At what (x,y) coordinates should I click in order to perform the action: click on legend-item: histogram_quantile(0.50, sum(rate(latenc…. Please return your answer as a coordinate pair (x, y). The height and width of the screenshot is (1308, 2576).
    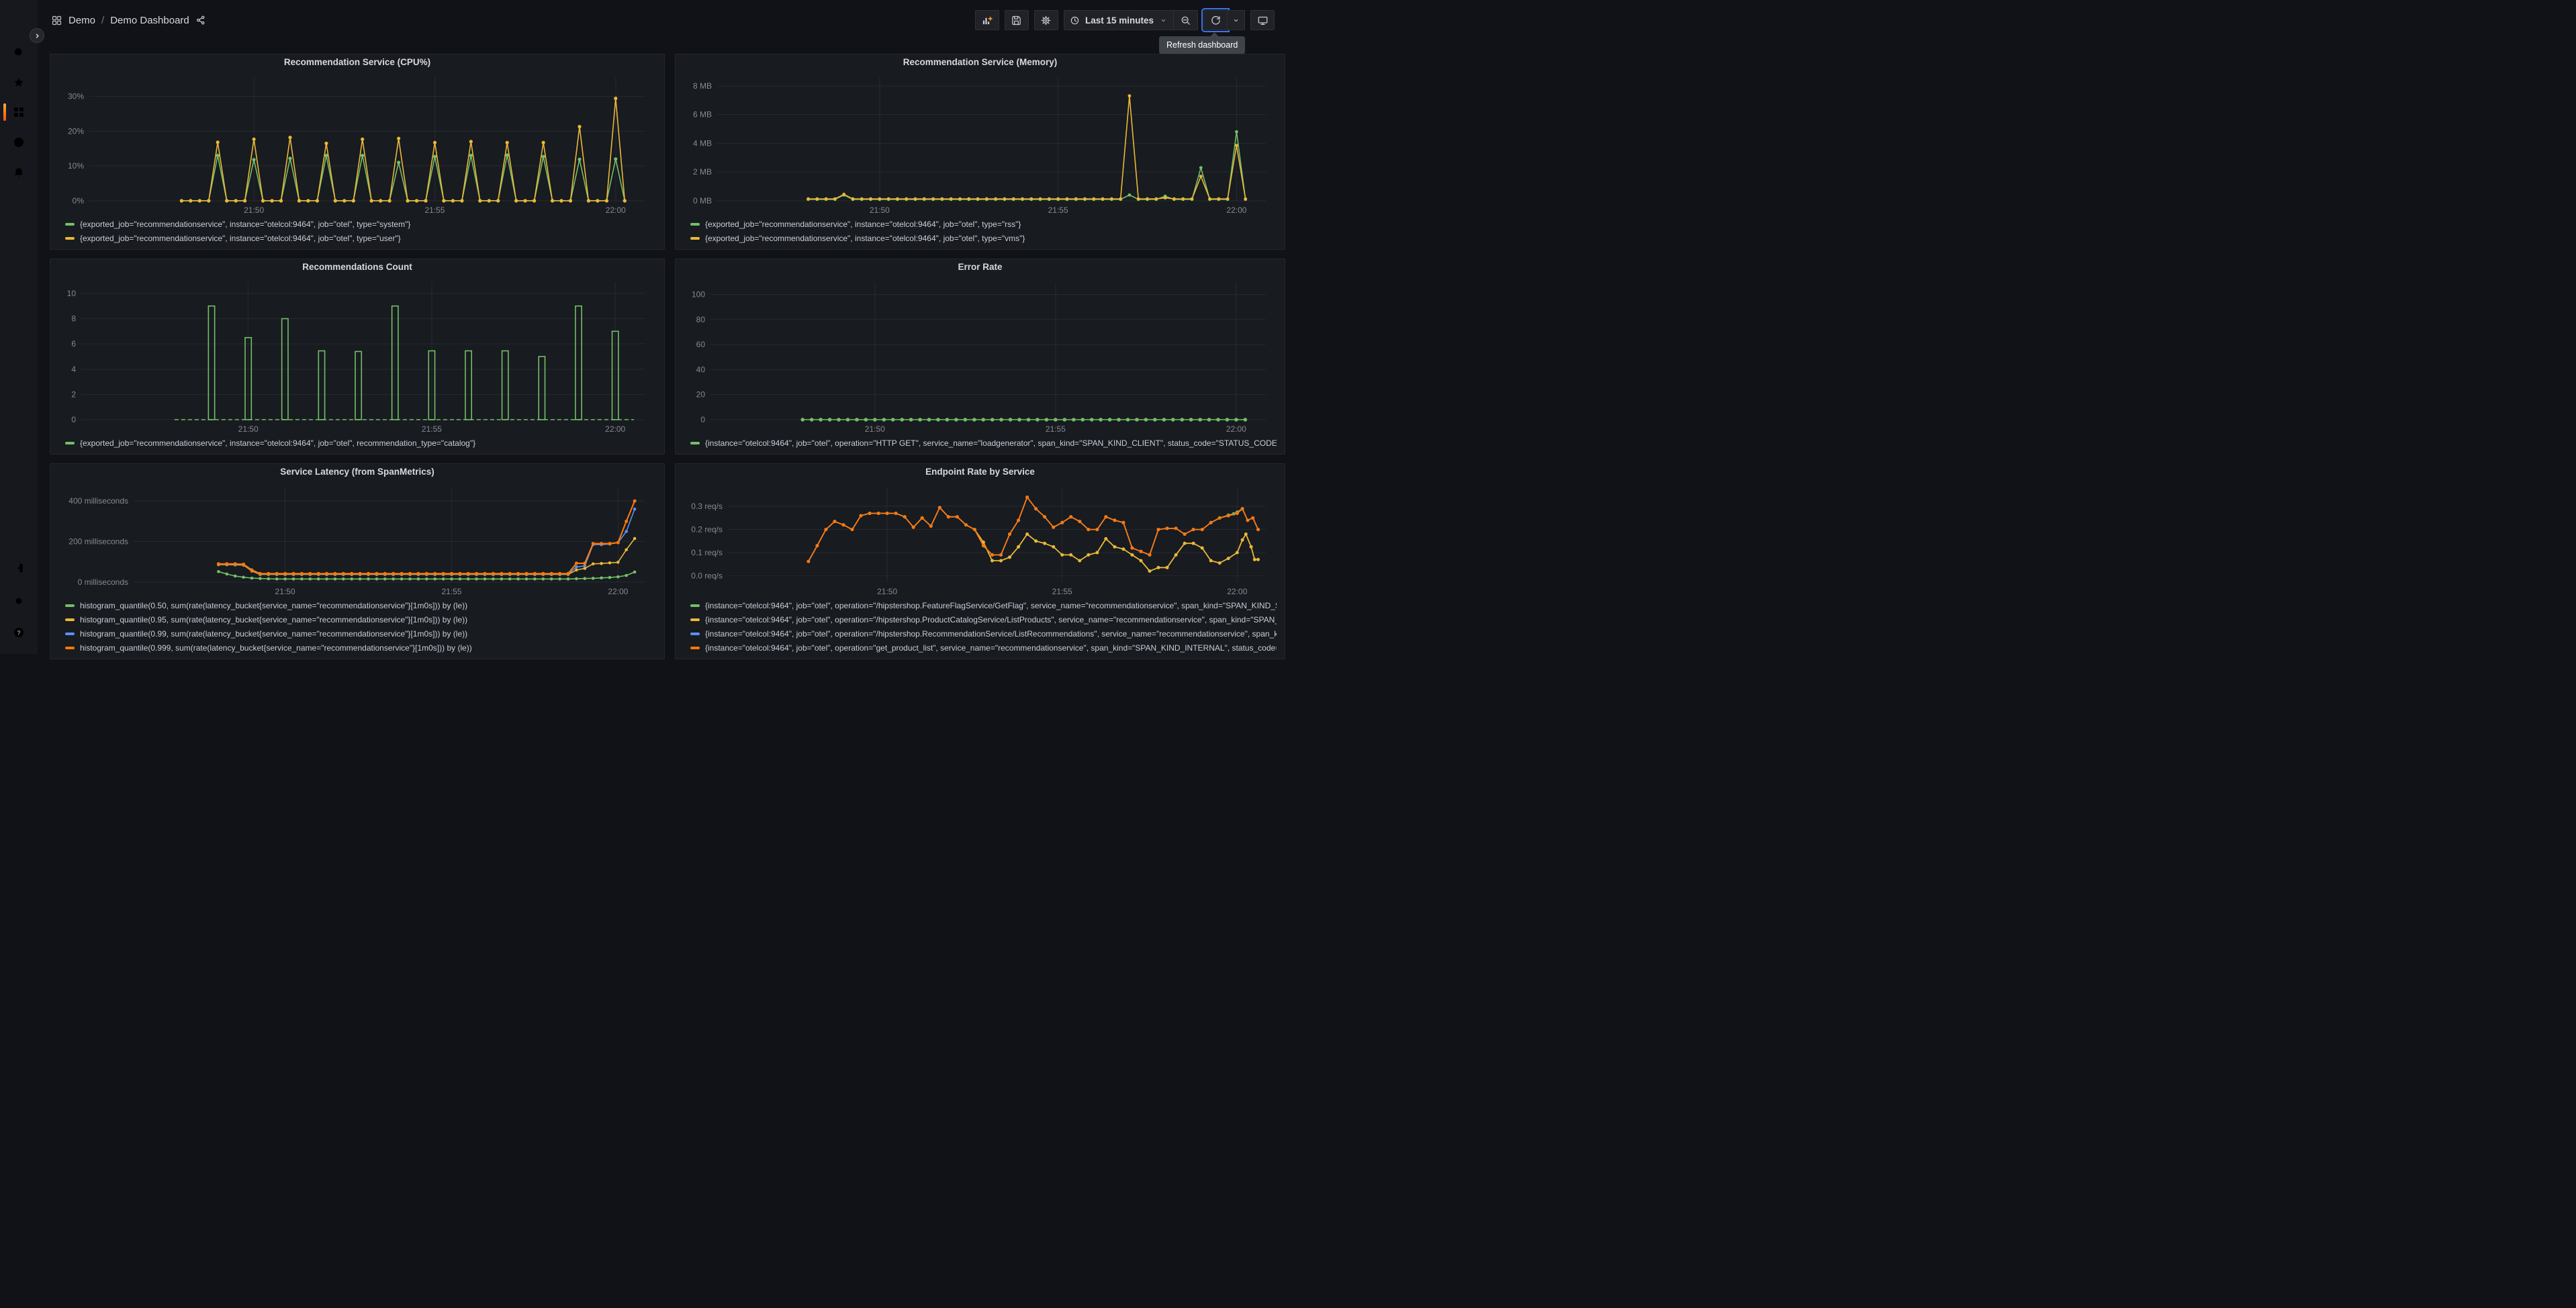
    Looking at the image, I should click on (360, 605).